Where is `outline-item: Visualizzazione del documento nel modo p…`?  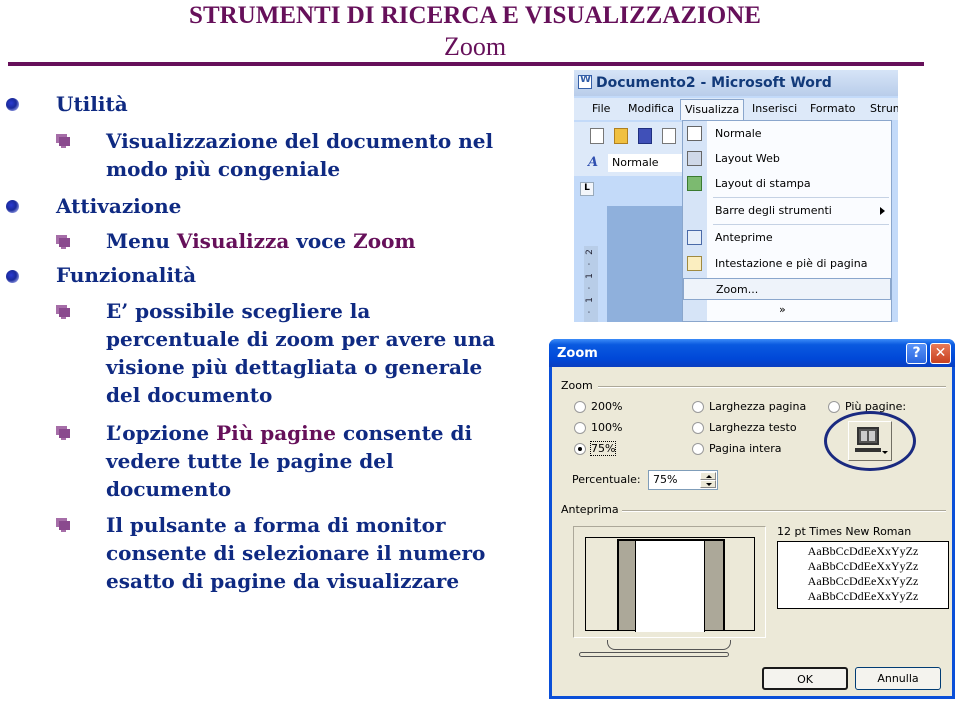
outline-item: Visualizzazione del documento nel modo p… is located at coordinates (300, 155).